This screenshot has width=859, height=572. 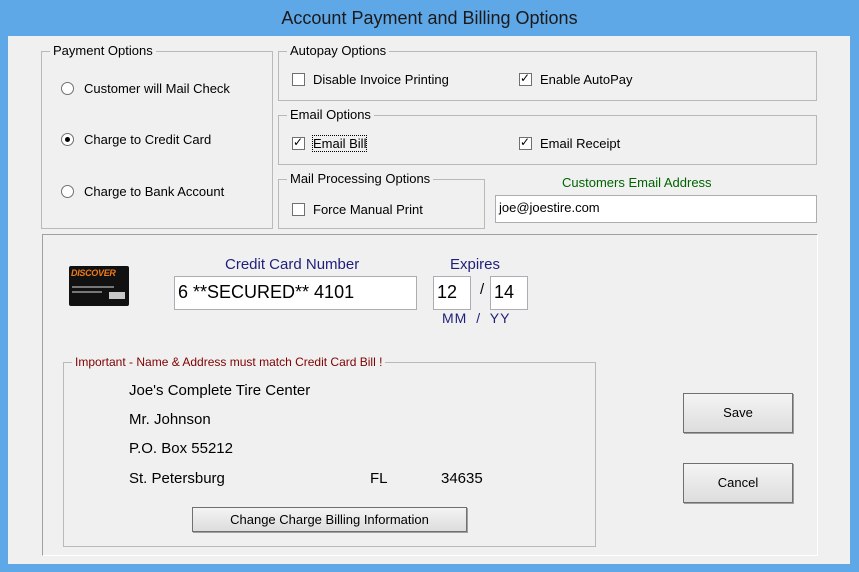 I want to click on email-bill-label: Email Bill, so click(x=339, y=143).